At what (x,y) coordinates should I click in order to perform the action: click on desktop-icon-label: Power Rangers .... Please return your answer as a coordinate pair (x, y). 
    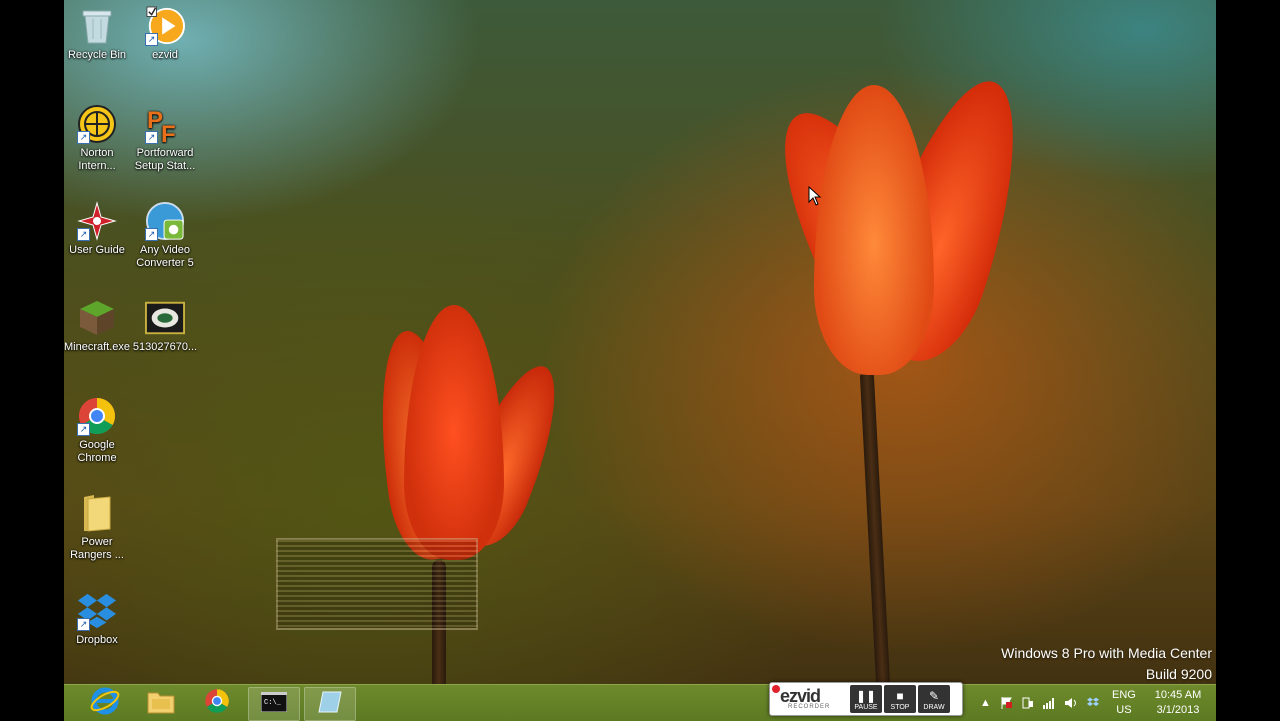
    Looking at the image, I should click on (97, 548).